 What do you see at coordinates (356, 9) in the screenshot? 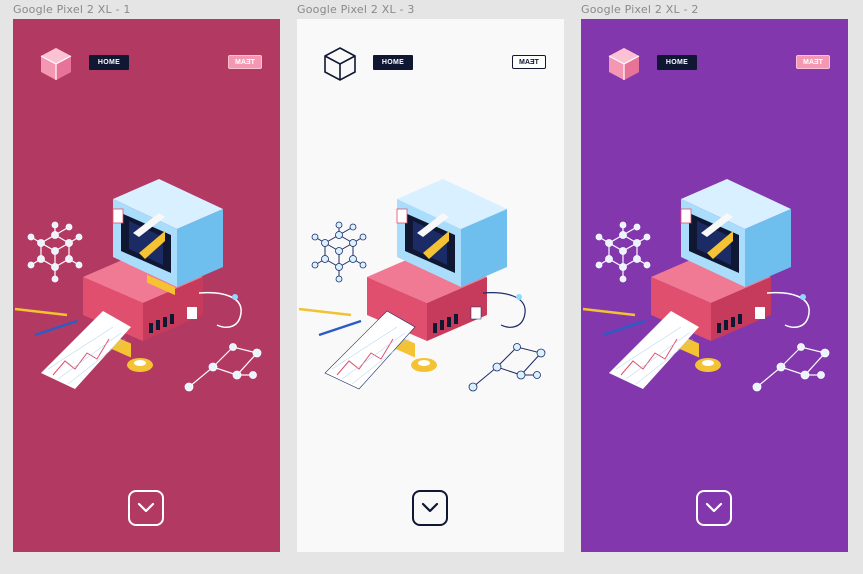
I see `frame-label-3: Google Pixel 2 XL - 3` at bounding box center [356, 9].